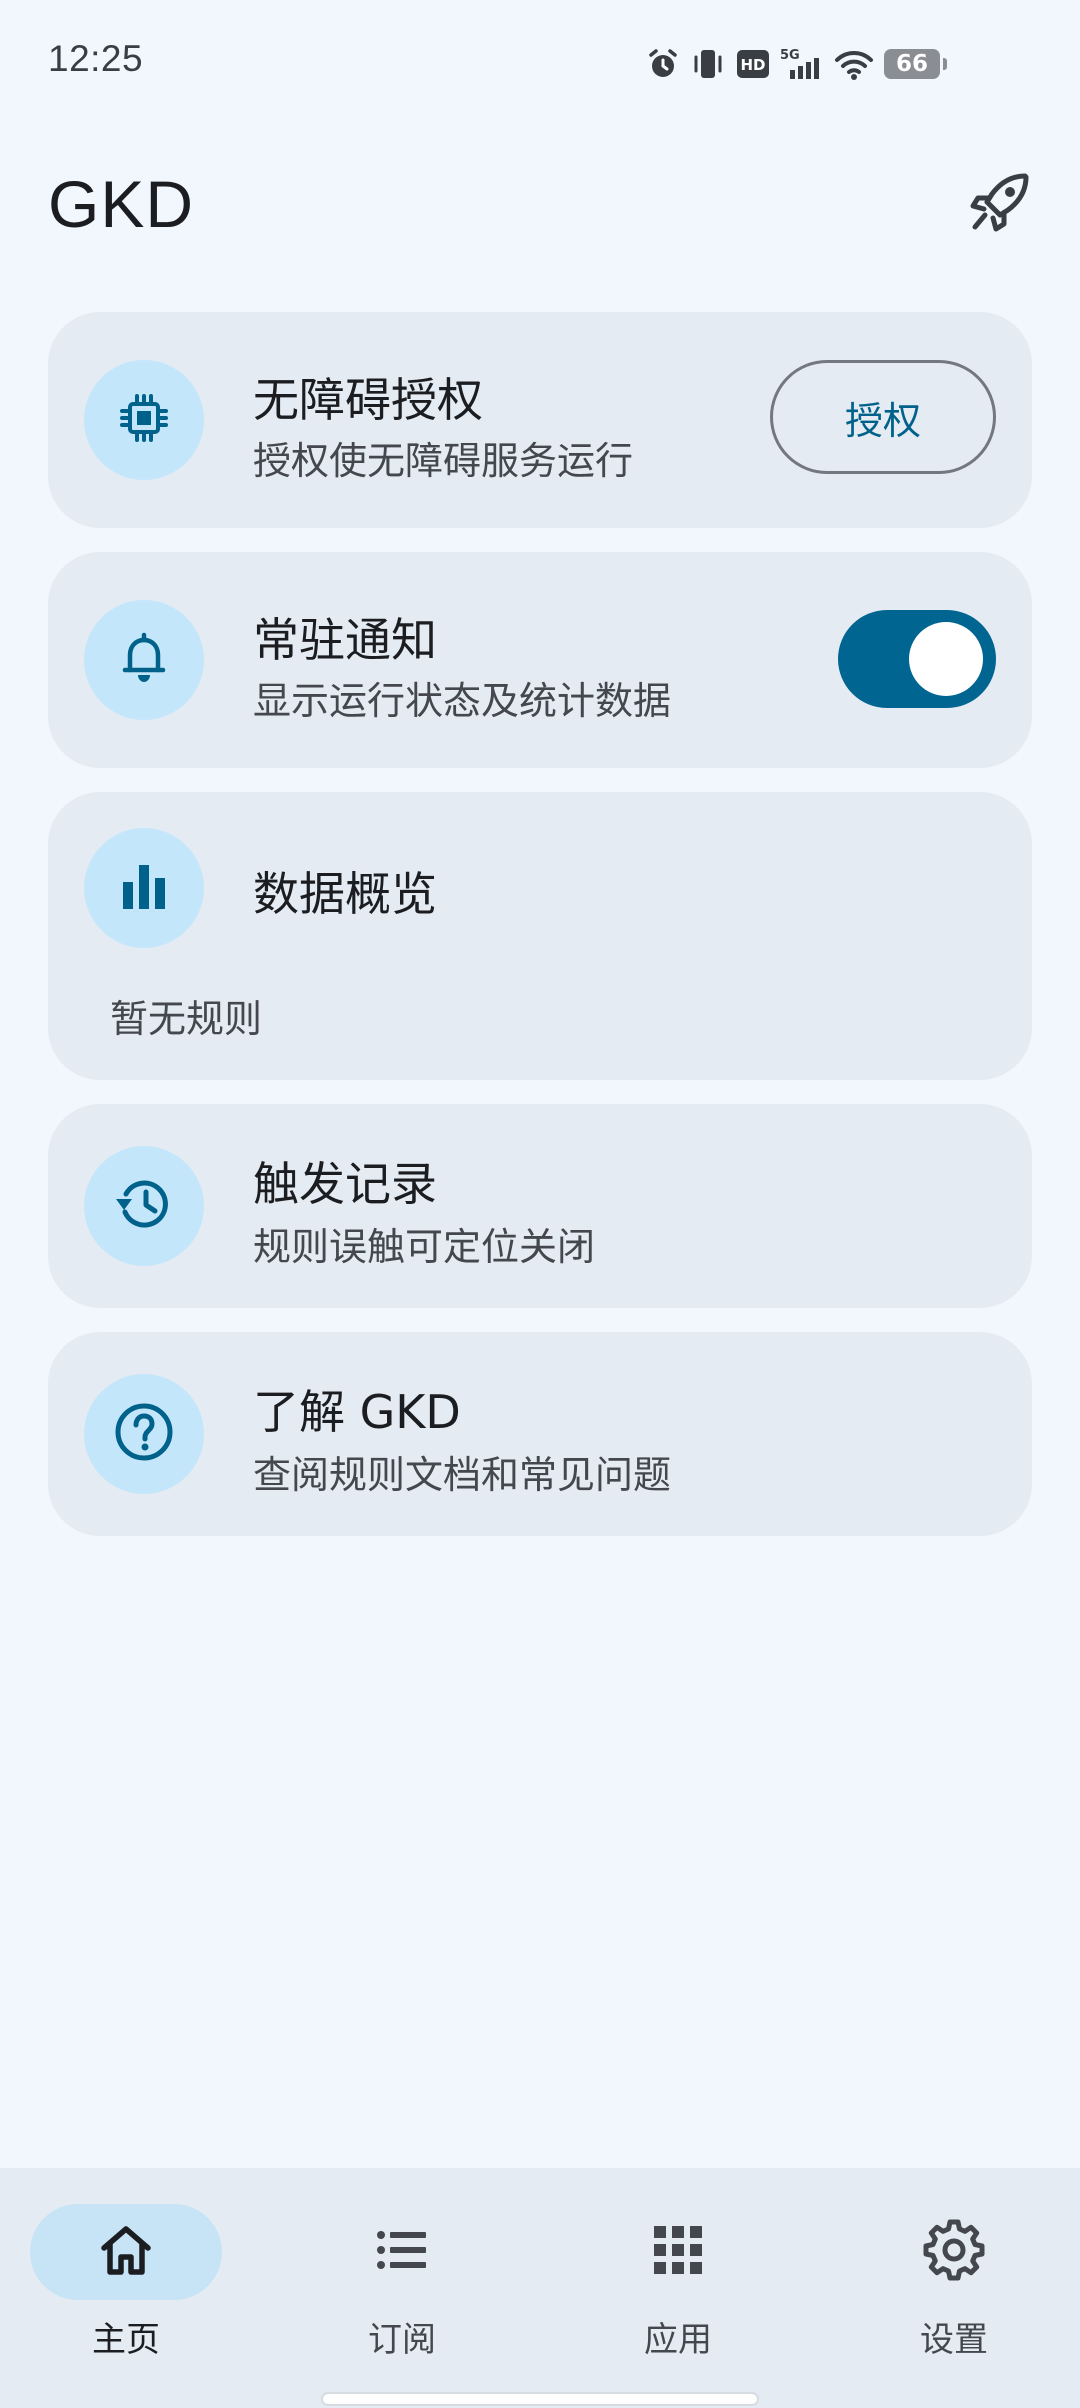 This screenshot has width=1080, height=2408. I want to click on rocket-icon, so click(1000, 204).